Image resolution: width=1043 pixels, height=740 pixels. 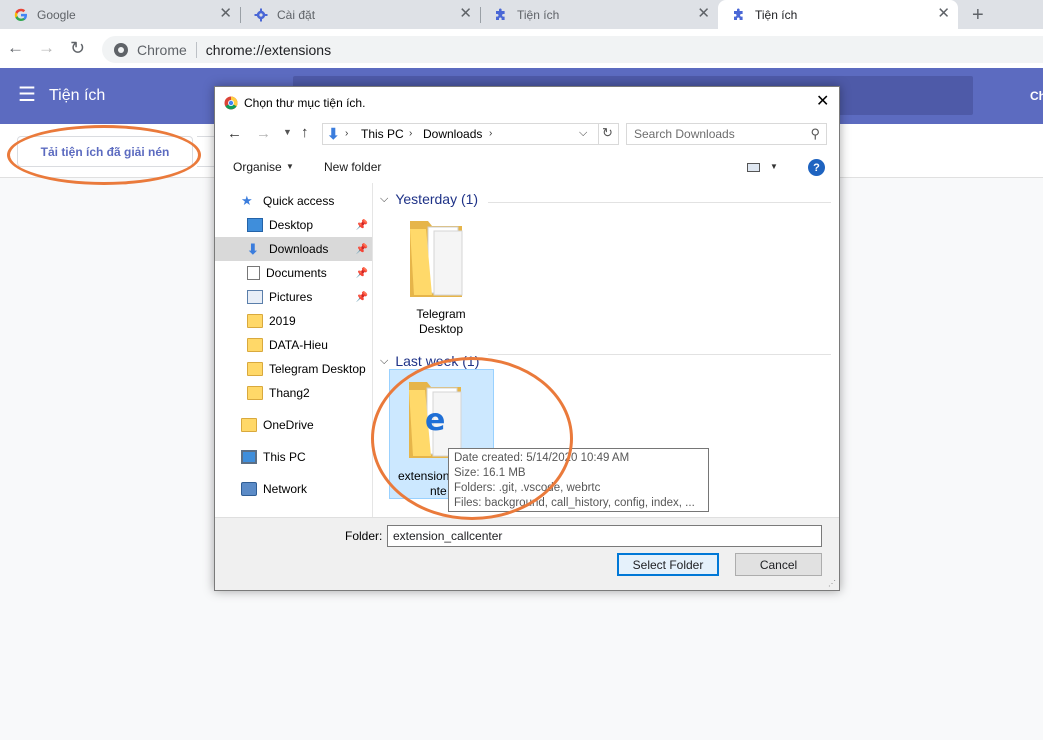 What do you see at coordinates (753, 167) in the screenshot?
I see `view-options-icon` at bounding box center [753, 167].